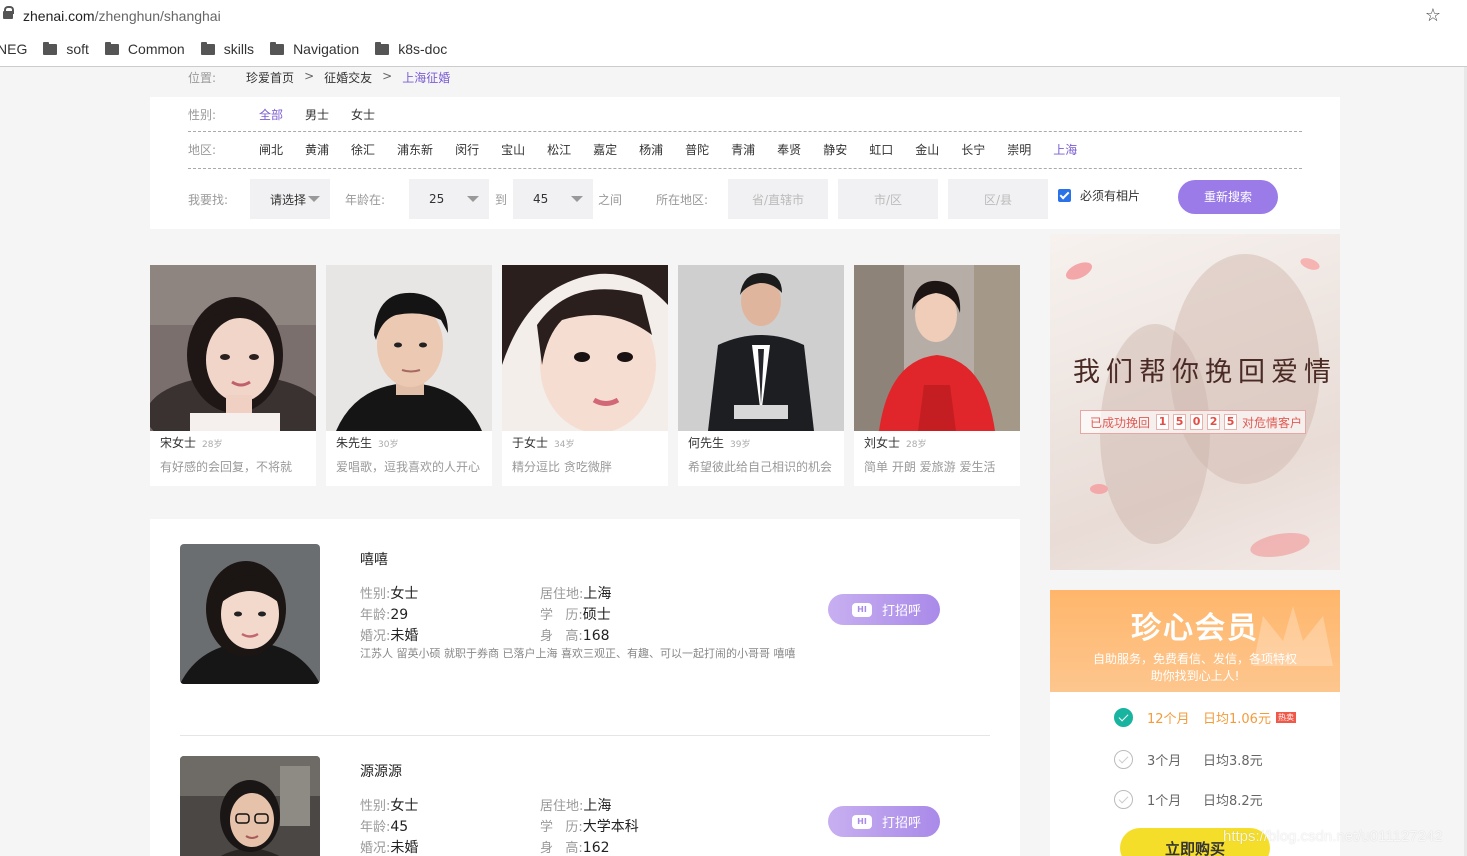  What do you see at coordinates (374, 559) in the screenshot?
I see `member-name: 嘻嘻` at bounding box center [374, 559].